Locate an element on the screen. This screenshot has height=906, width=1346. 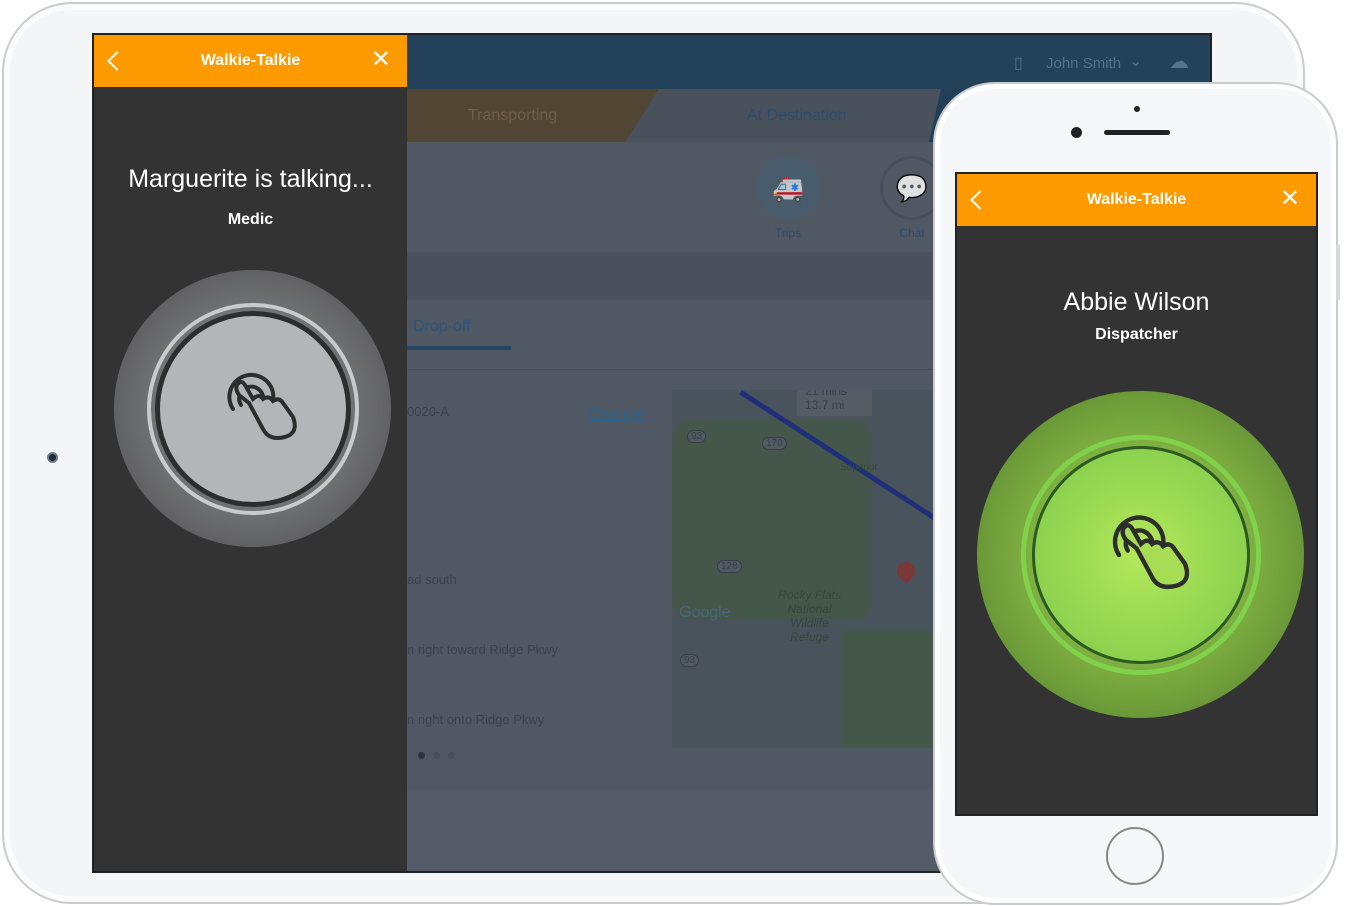
chevron-down-icon: ⌄ is located at coordinates (1135, 61).